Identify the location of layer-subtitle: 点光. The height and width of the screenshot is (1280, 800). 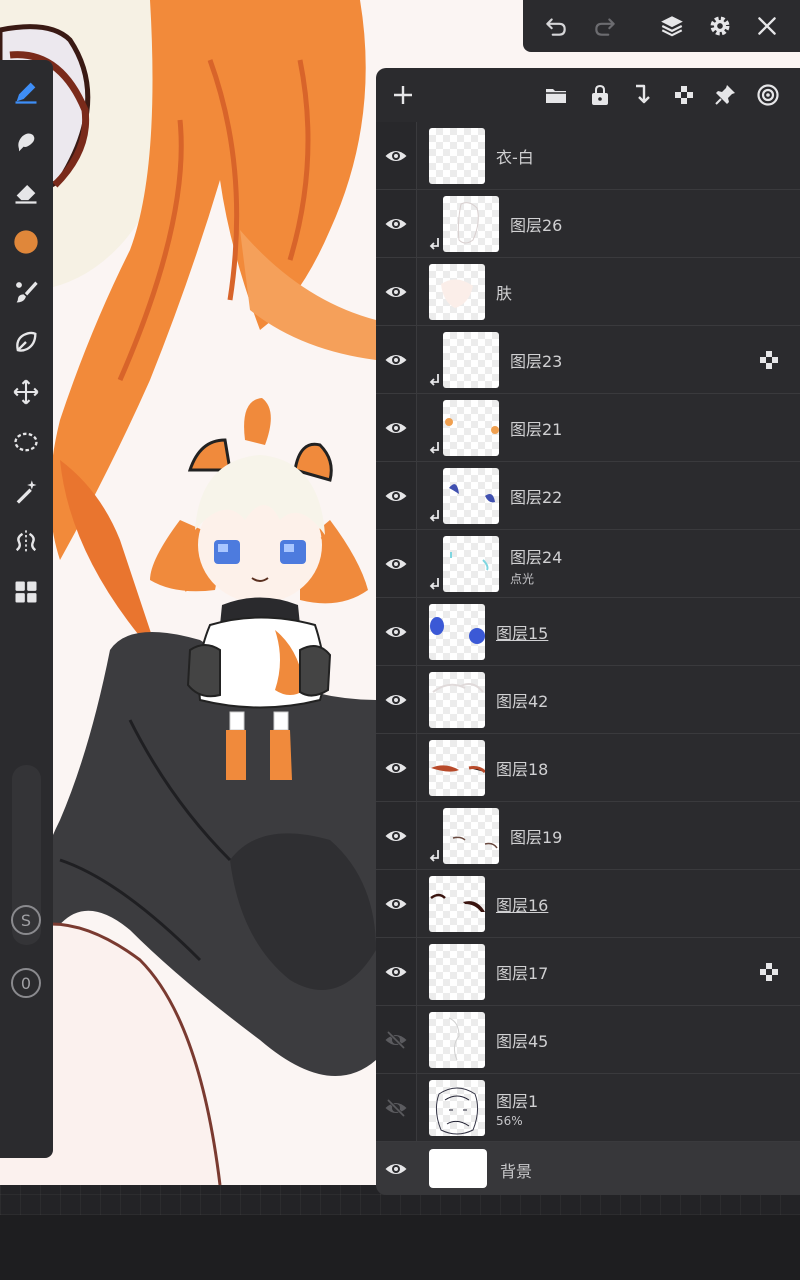
(522, 579).